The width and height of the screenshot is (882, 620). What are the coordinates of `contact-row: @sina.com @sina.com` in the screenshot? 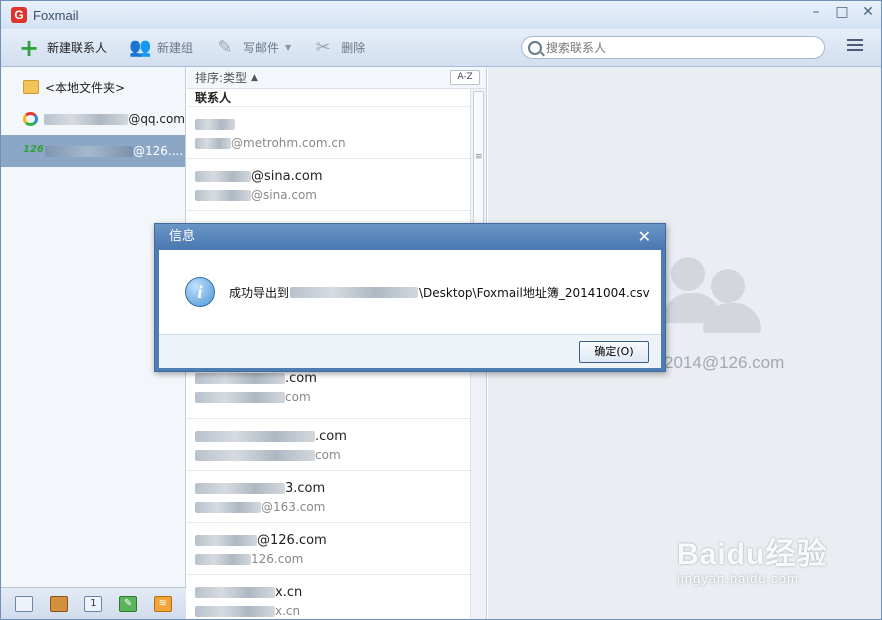 It's located at (329, 185).